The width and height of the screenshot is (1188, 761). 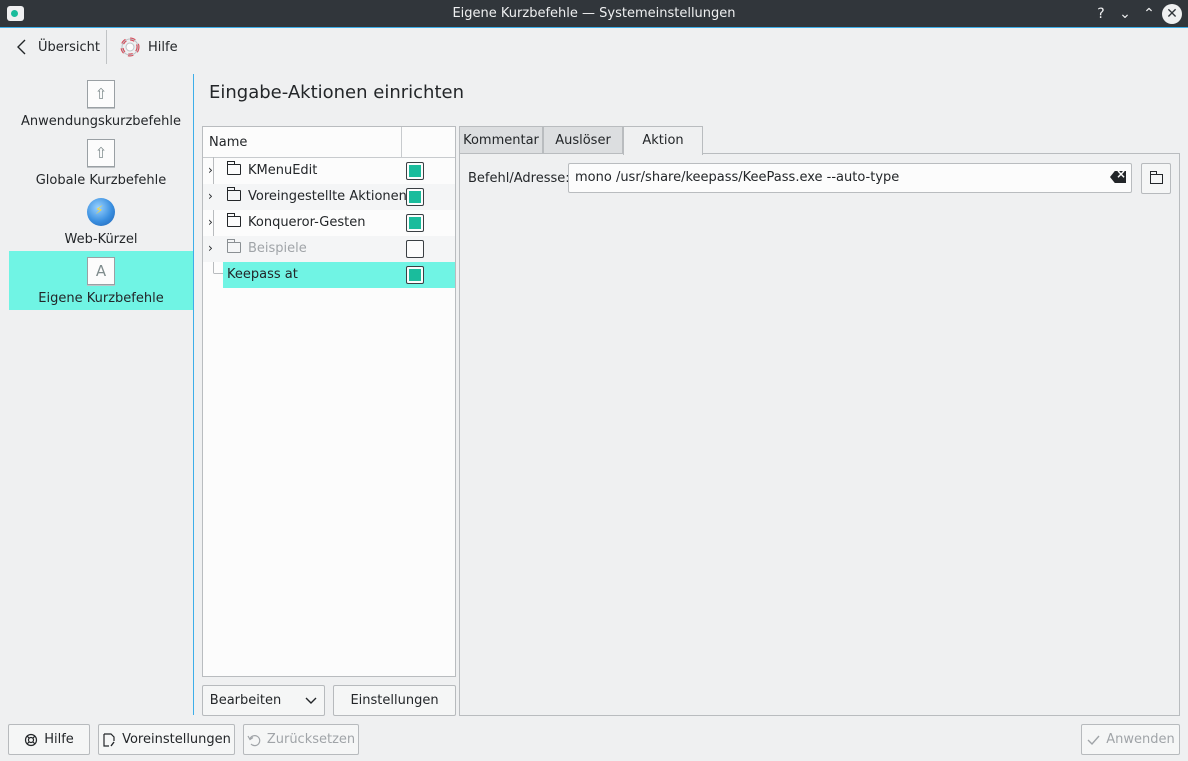 What do you see at coordinates (401, 142) in the screenshot?
I see `column-divider` at bounding box center [401, 142].